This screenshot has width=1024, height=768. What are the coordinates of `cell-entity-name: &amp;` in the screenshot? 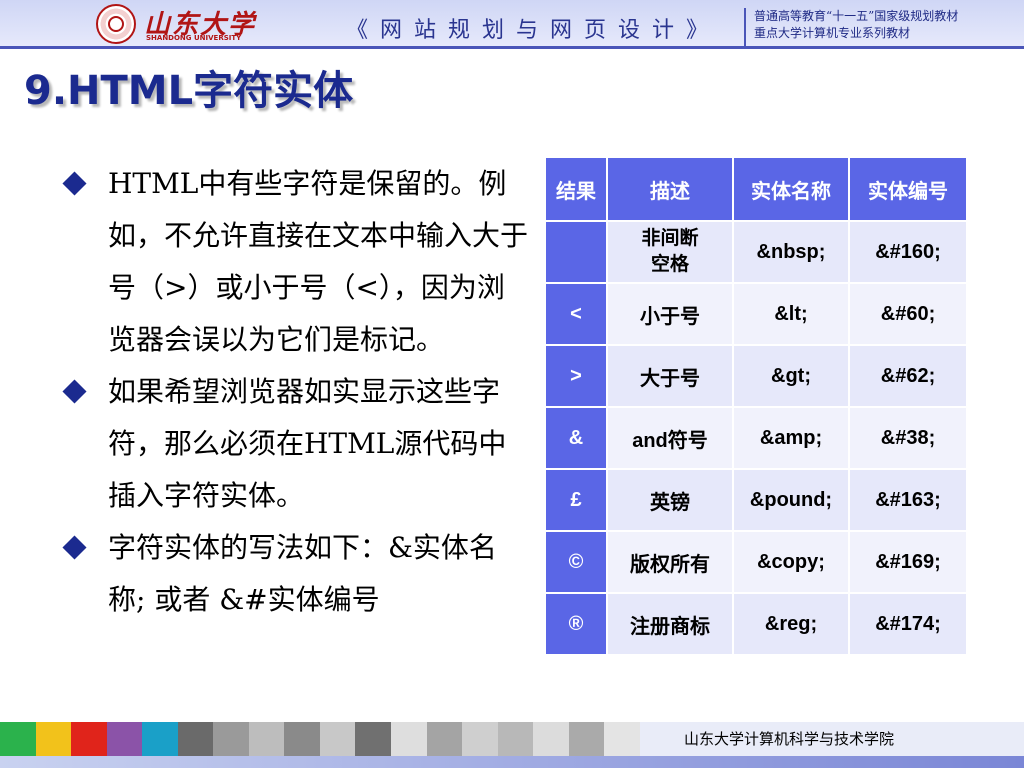 It's located at (791, 438).